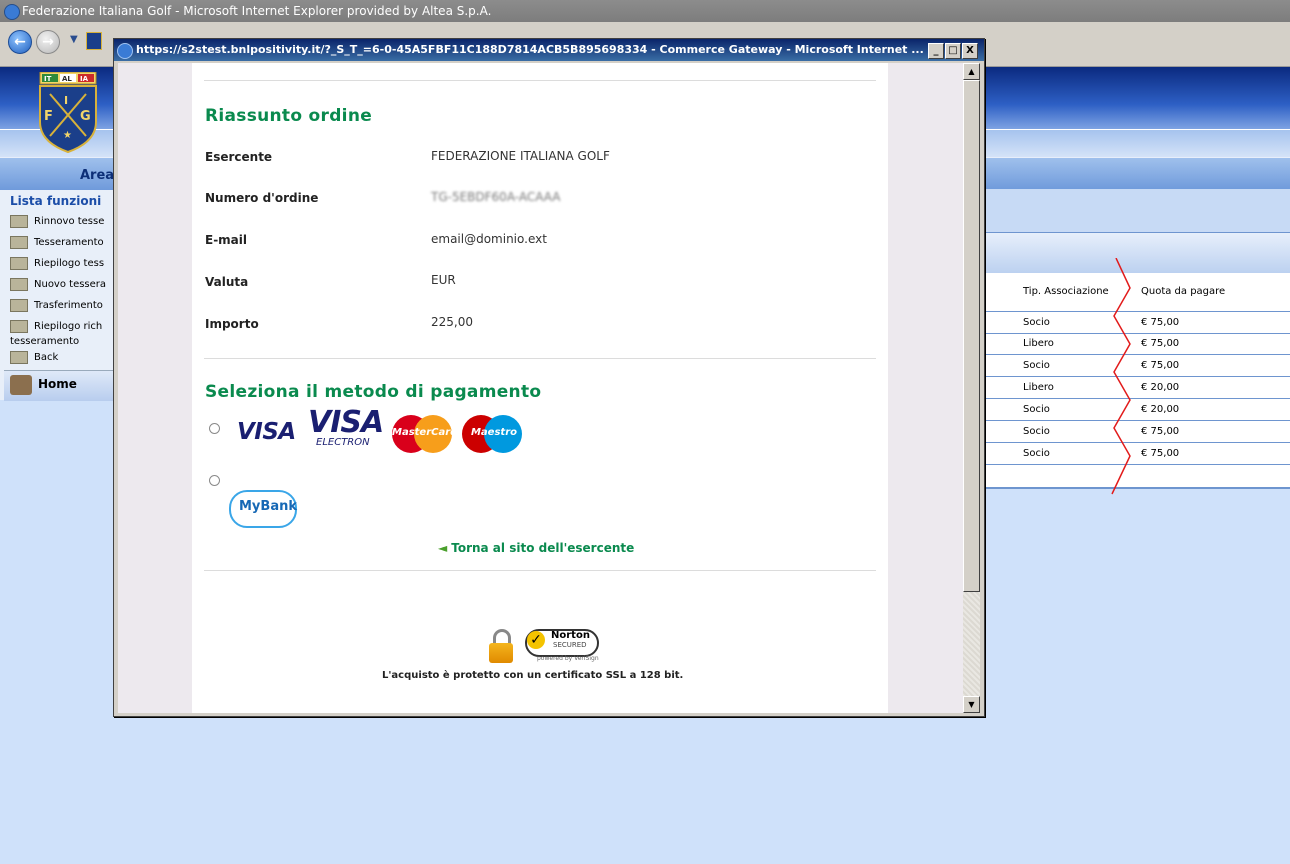 Image resolution: width=1290 pixels, height=864 pixels. What do you see at coordinates (346, 422) in the screenshot?
I see `visa-electron-visa-text: VISA` at bounding box center [346, 422].